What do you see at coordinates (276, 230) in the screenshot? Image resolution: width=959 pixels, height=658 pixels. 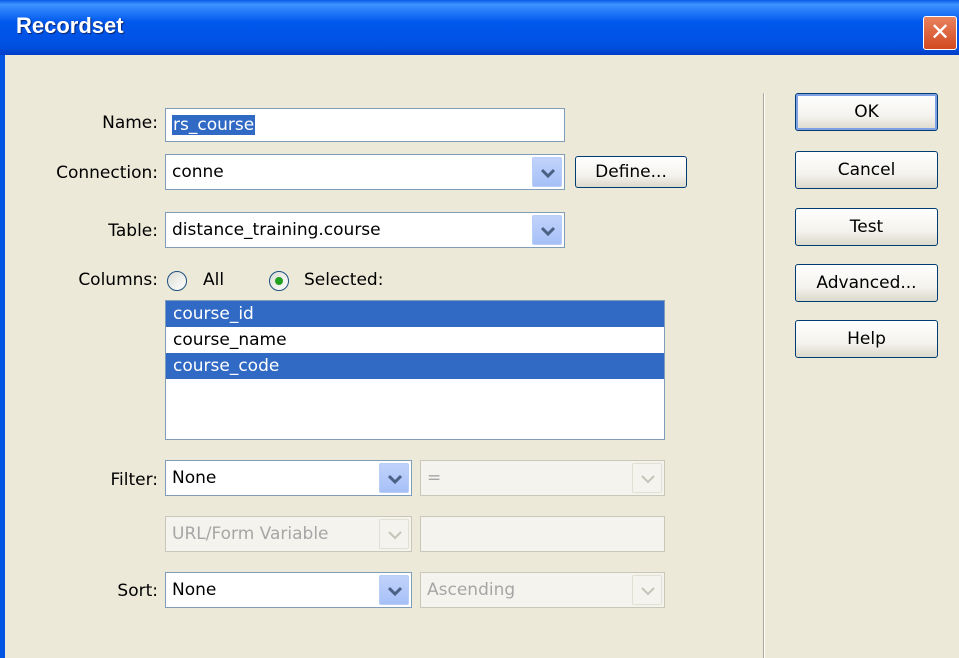 I see `table-value: distance_training.course` at bounding box center [276, 230].